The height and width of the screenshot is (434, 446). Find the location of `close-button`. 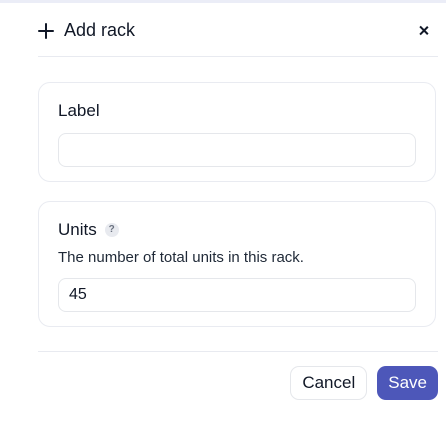

close-button is located at coordinates (423, 30).